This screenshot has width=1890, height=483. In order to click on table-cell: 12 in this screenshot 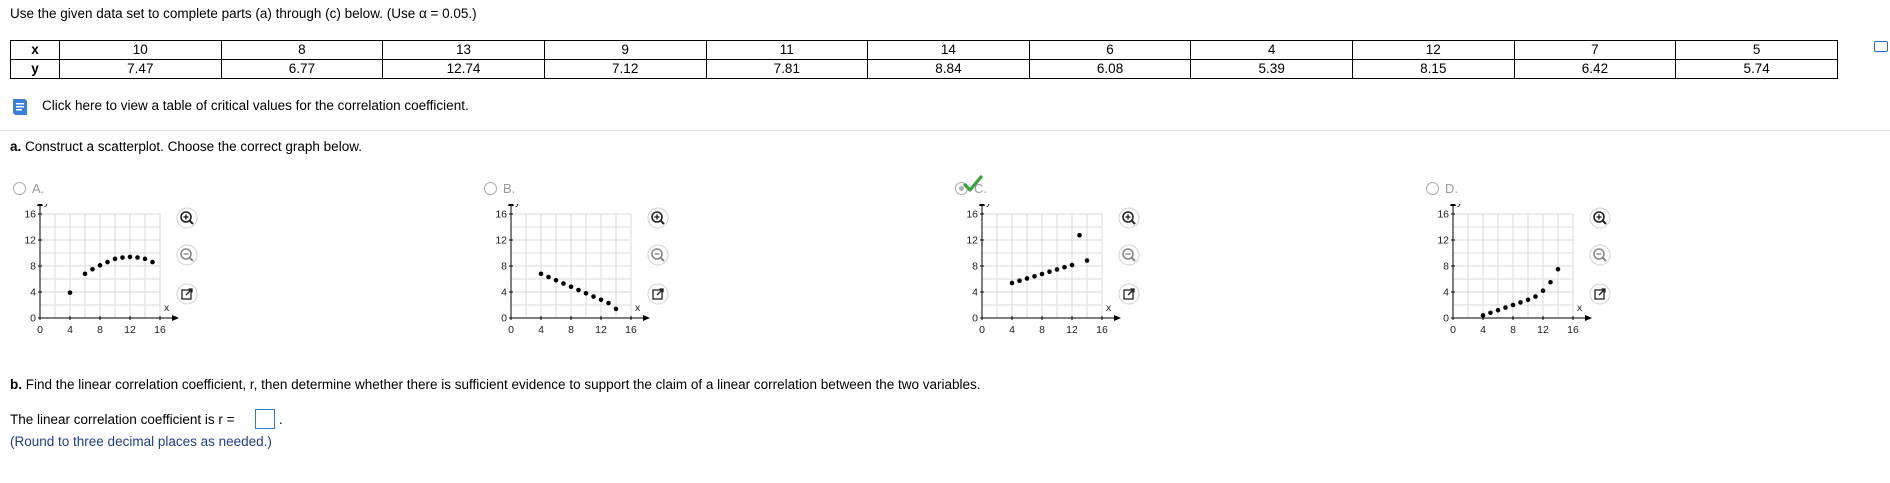, I will do `click(1433, 50)`.